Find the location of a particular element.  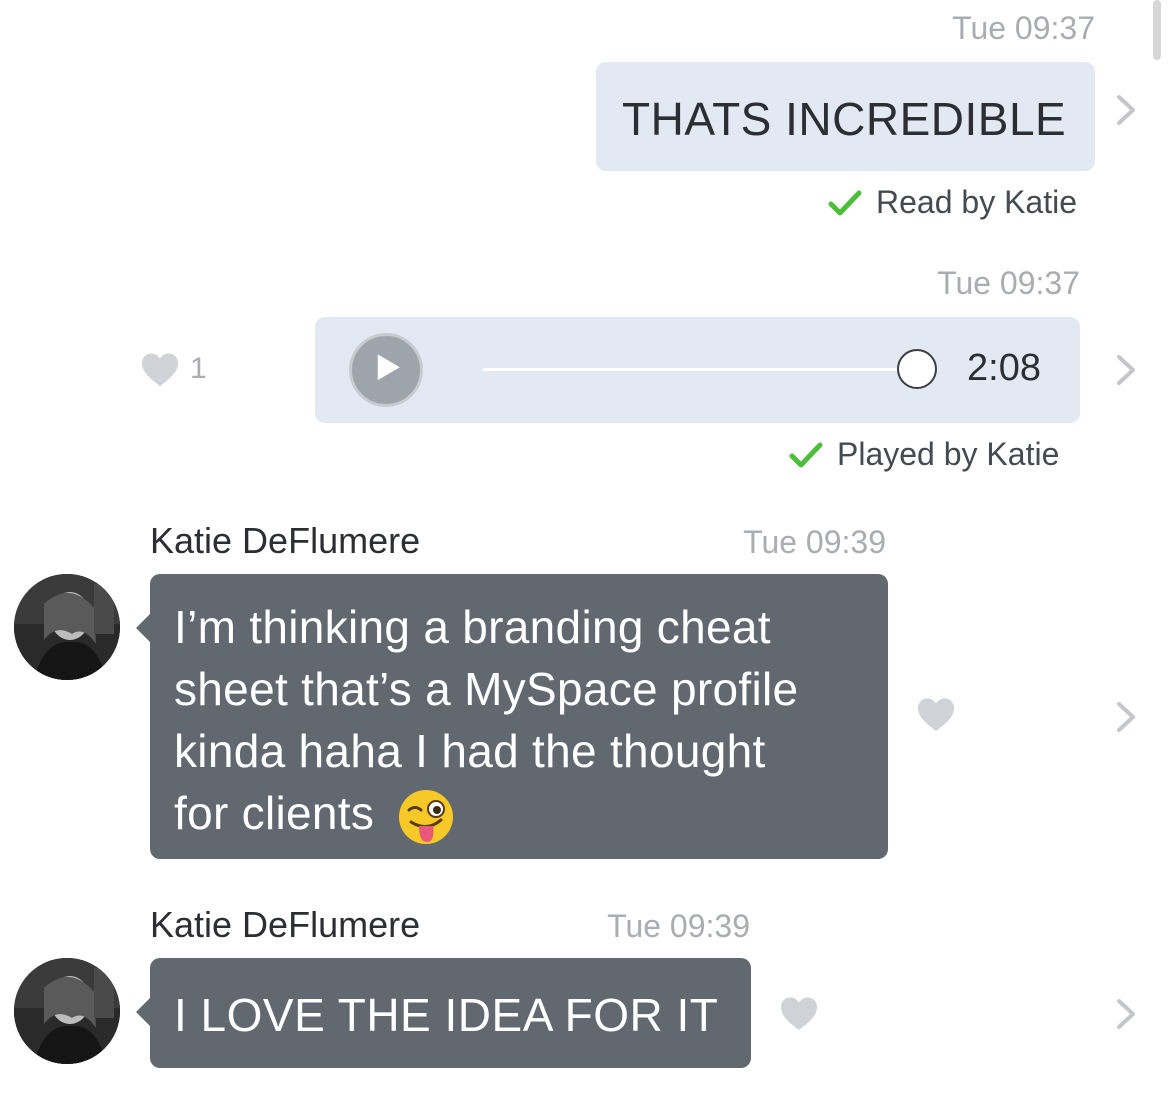

status-text: Read by Katie is located at coordinates (977, 202).